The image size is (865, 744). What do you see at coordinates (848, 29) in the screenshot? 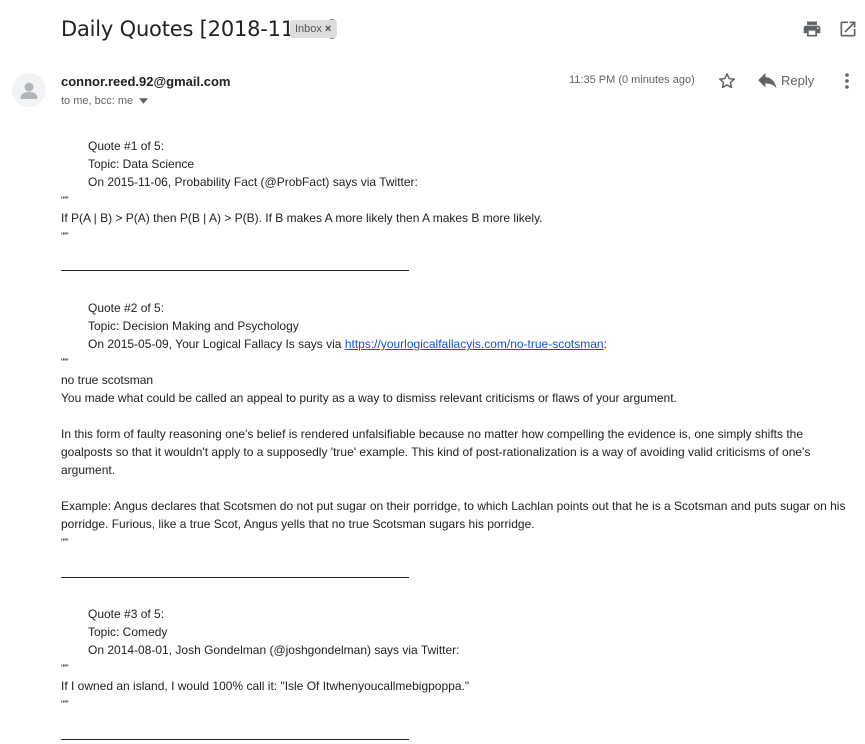
I see `open-in-new-window-icon` at bounding box center [848, 29].